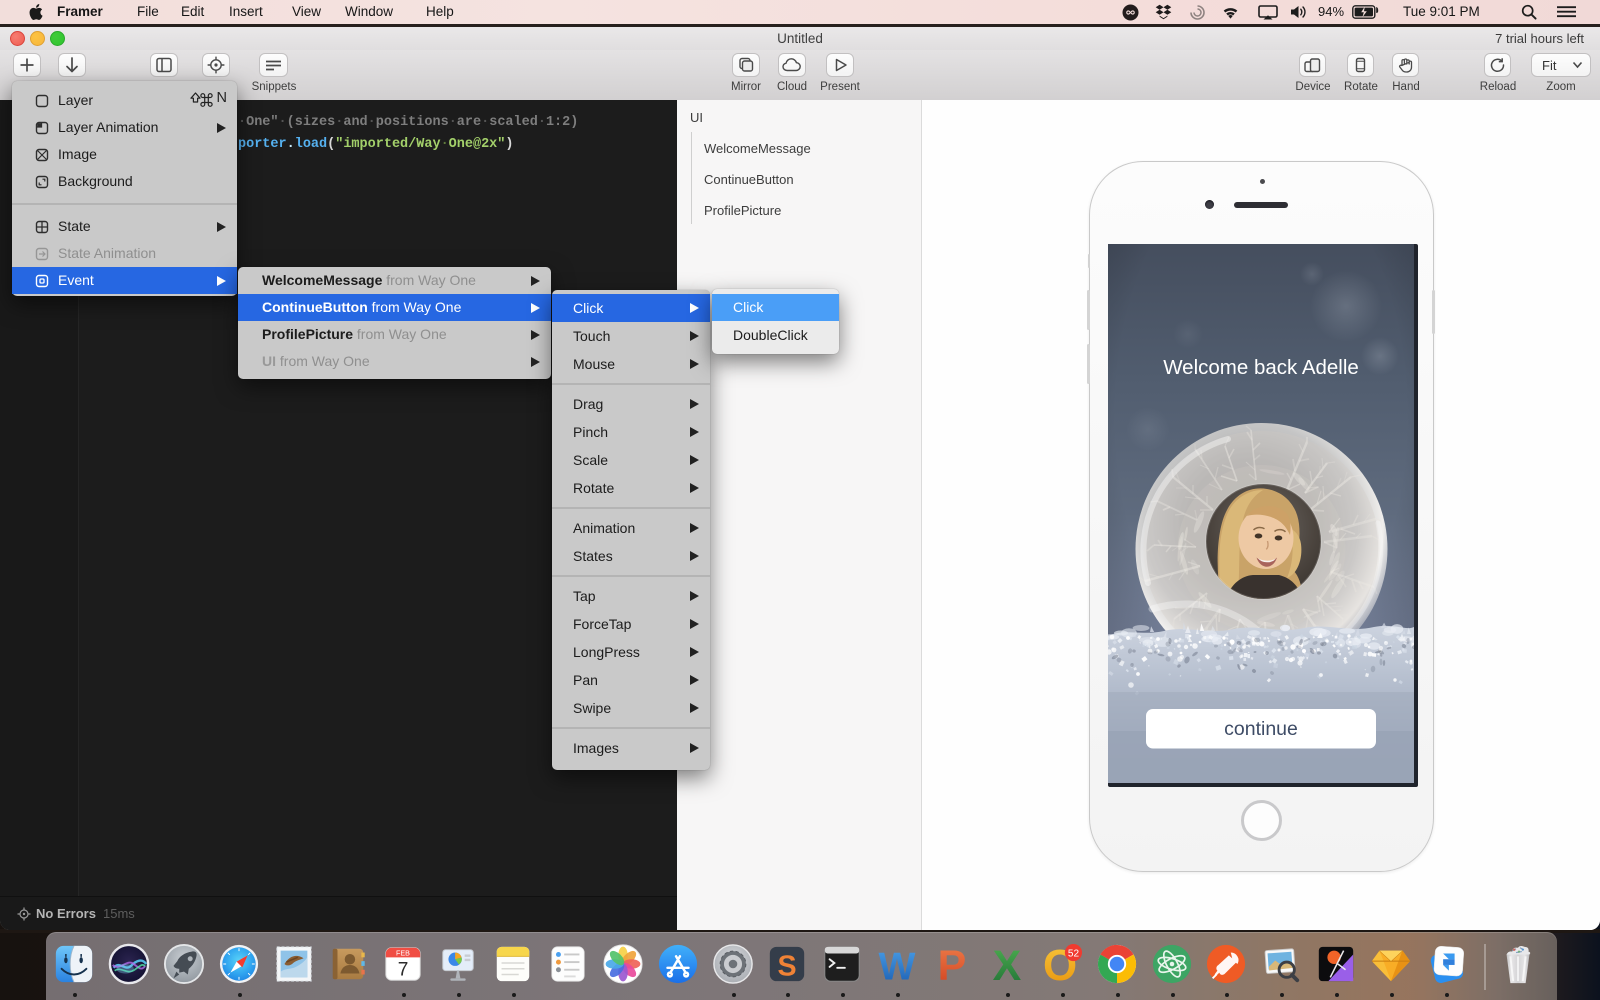 The image size is (1600, 1000). I want to click on svg-text: 52, so click(1074, 953).